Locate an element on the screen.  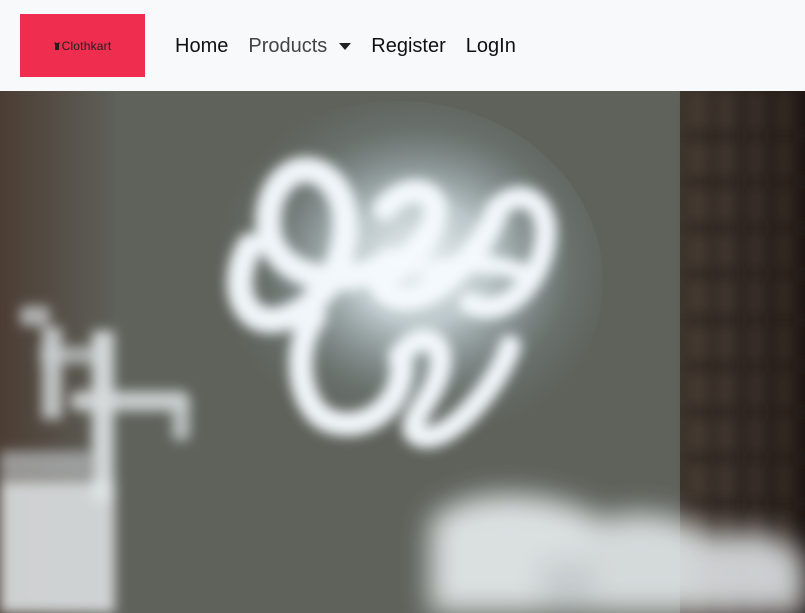
nav-register-link: Register is located at coordinates (408, 46).